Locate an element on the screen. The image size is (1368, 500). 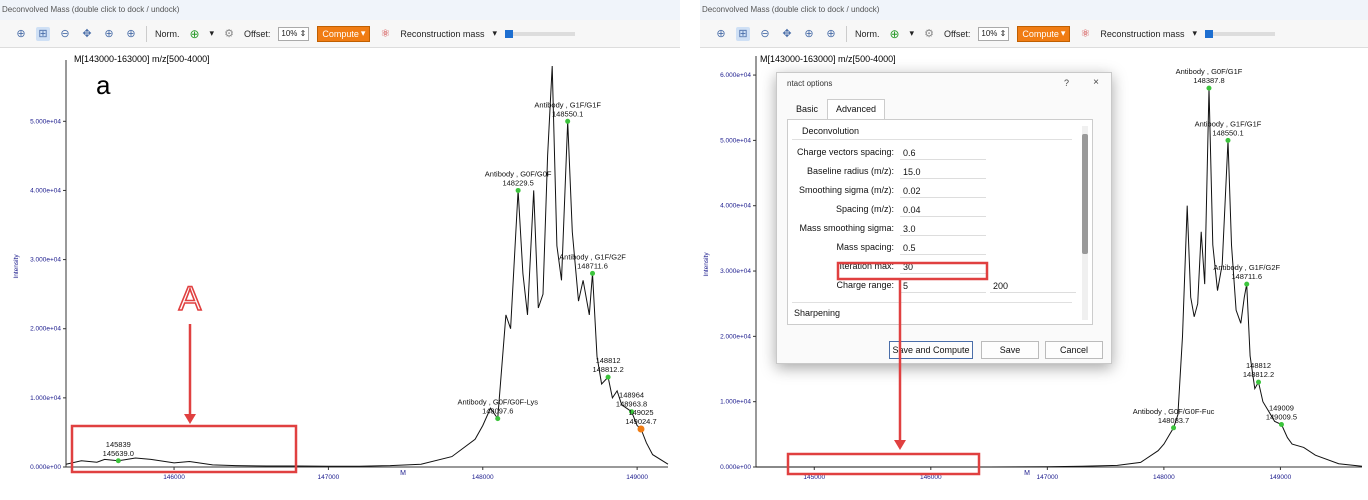
charge-range-min-input is located at coordinates (943, 286).